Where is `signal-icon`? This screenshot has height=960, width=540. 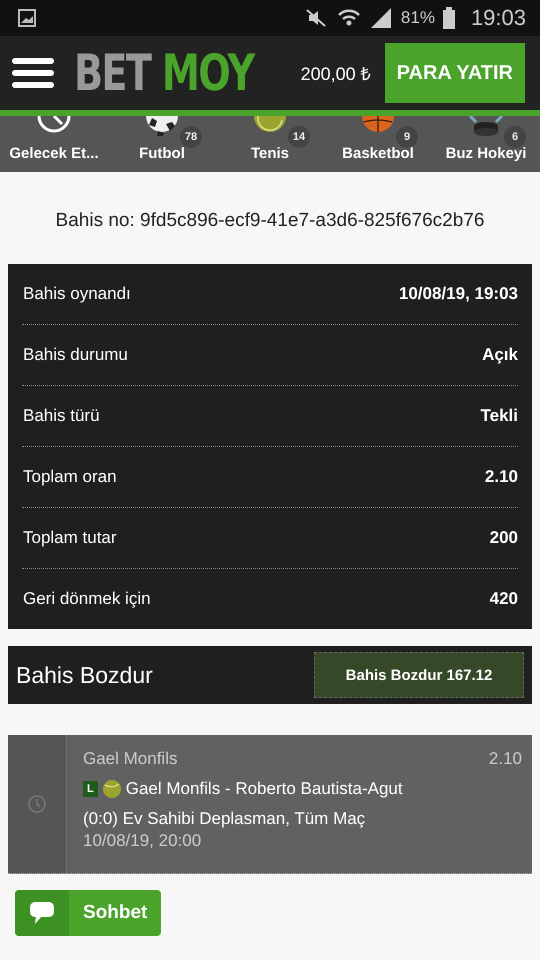
signal-icon is located at coordinates (380, 18).